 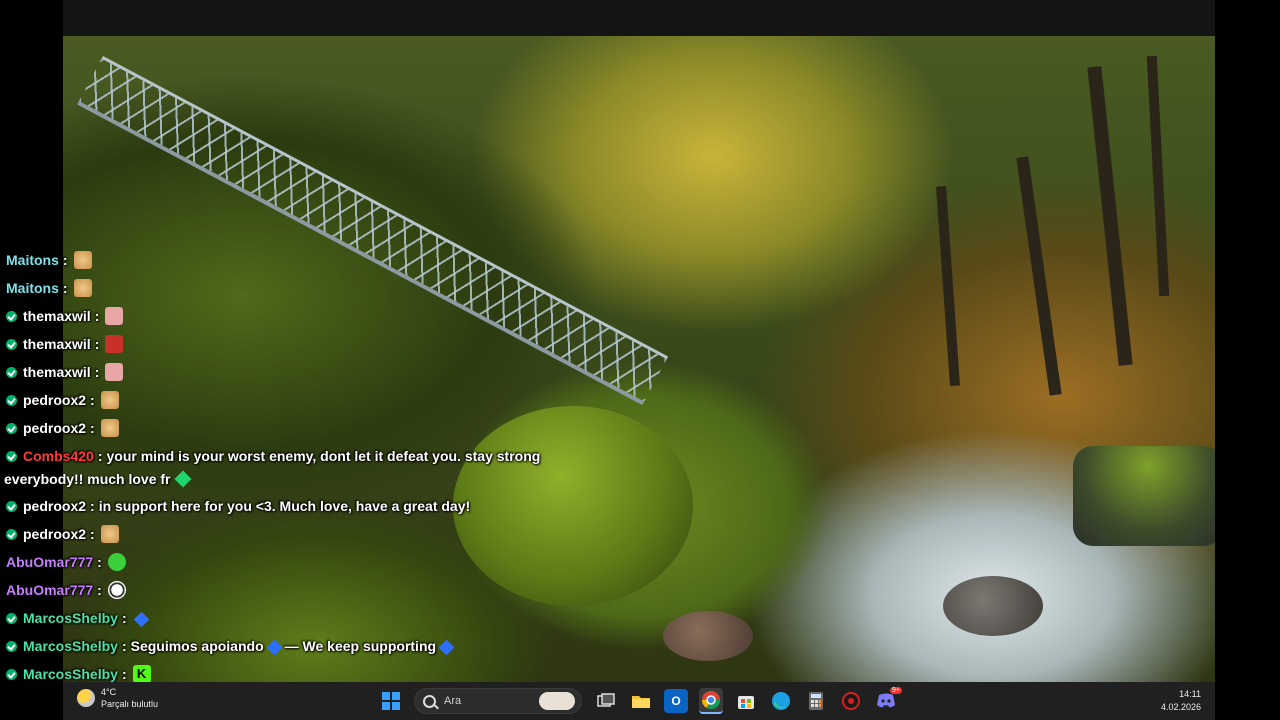 What do you see at coordinates (58, 456) in the screenshot?
I see `chat-username: Combs420` at bounding box center [58, 456].